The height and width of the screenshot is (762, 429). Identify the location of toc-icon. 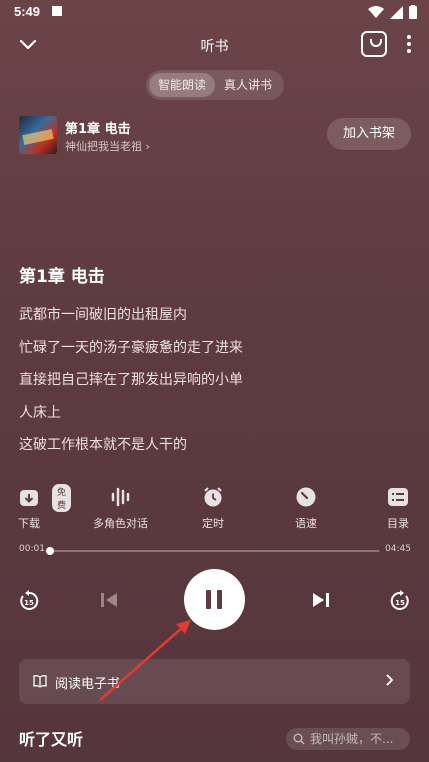
(398, 497).